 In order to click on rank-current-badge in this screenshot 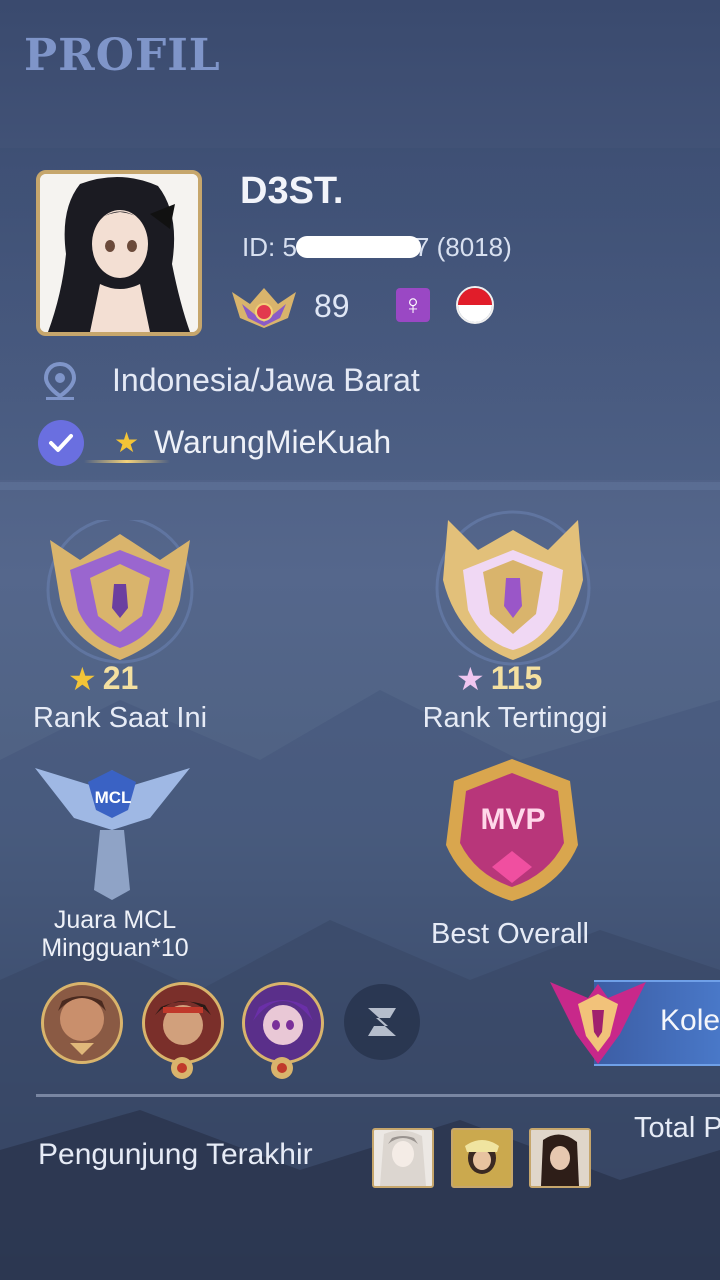, I will do `click(120, 595)`.